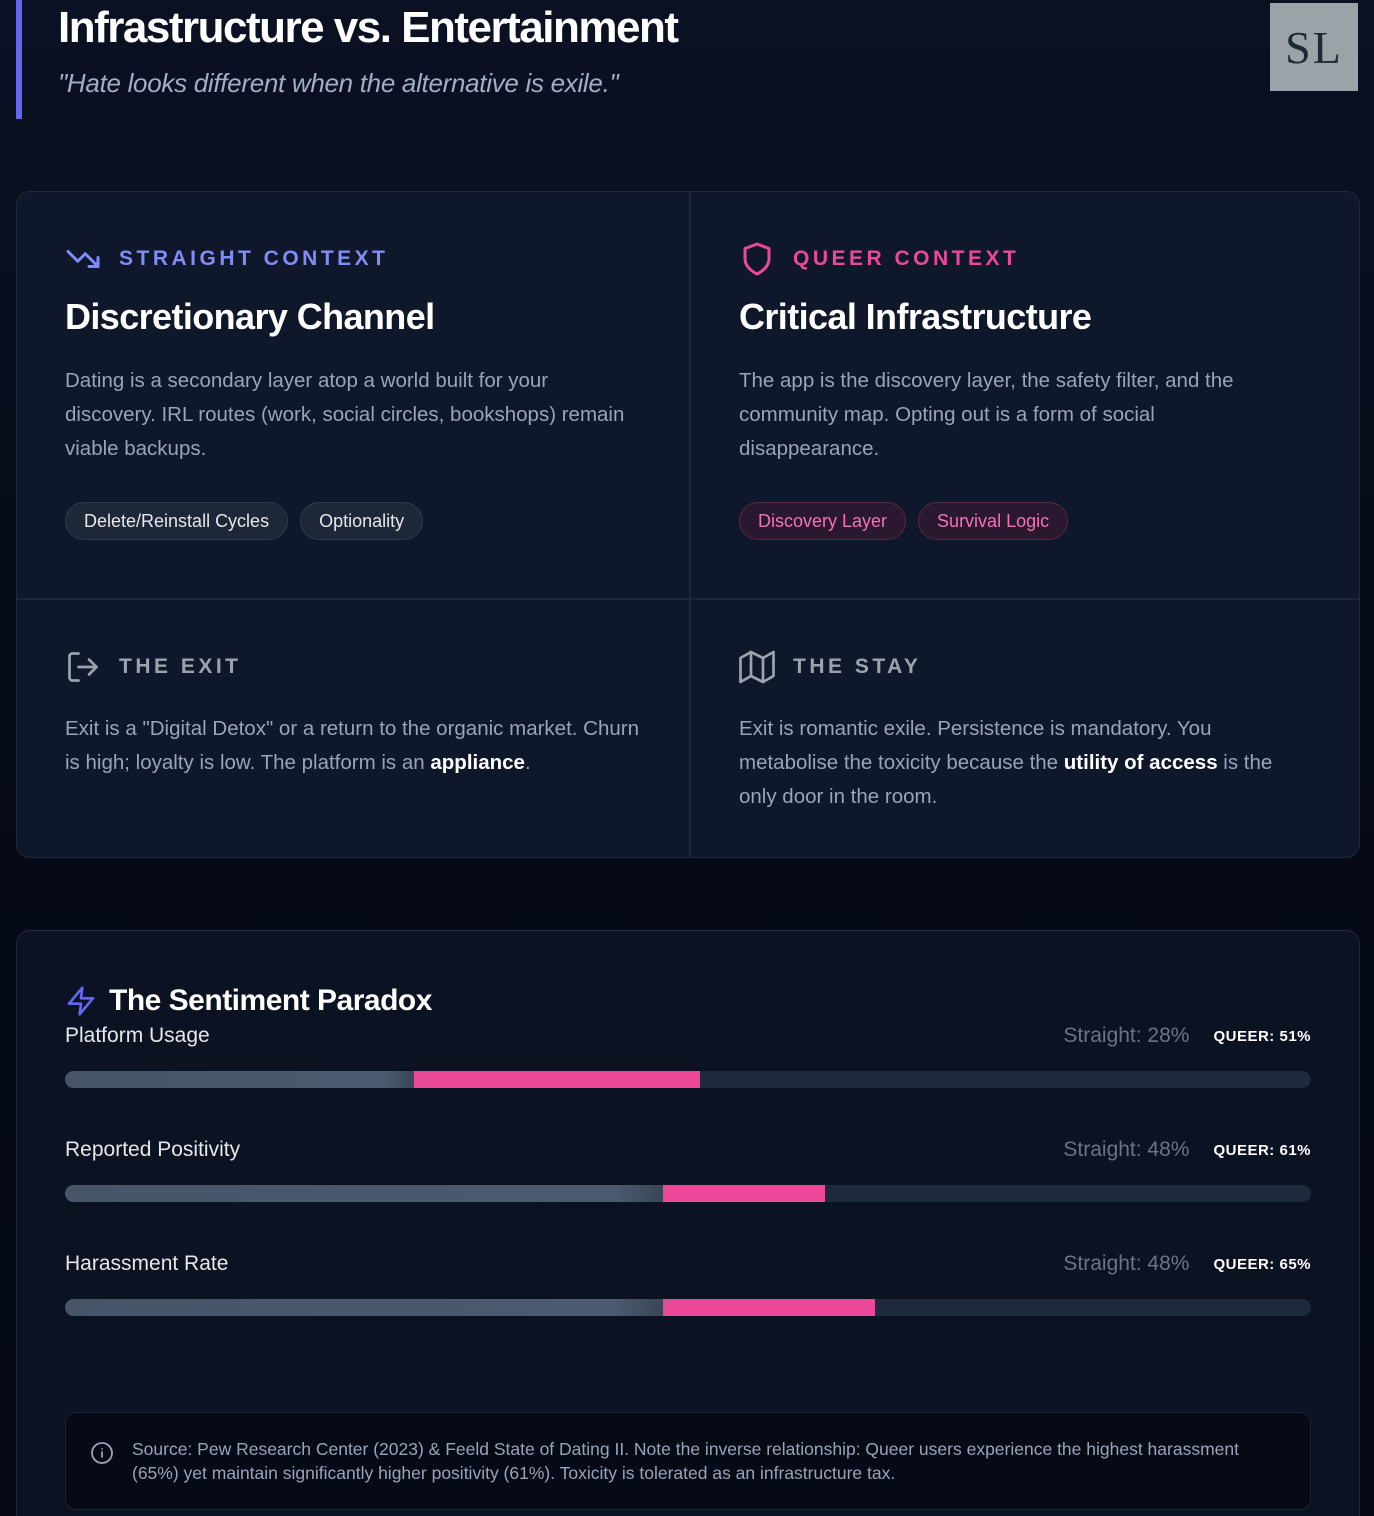 This screenshot has height=1516, width=1374. I want to click on metric-label: Reported Positivity, so click(153, 1149).